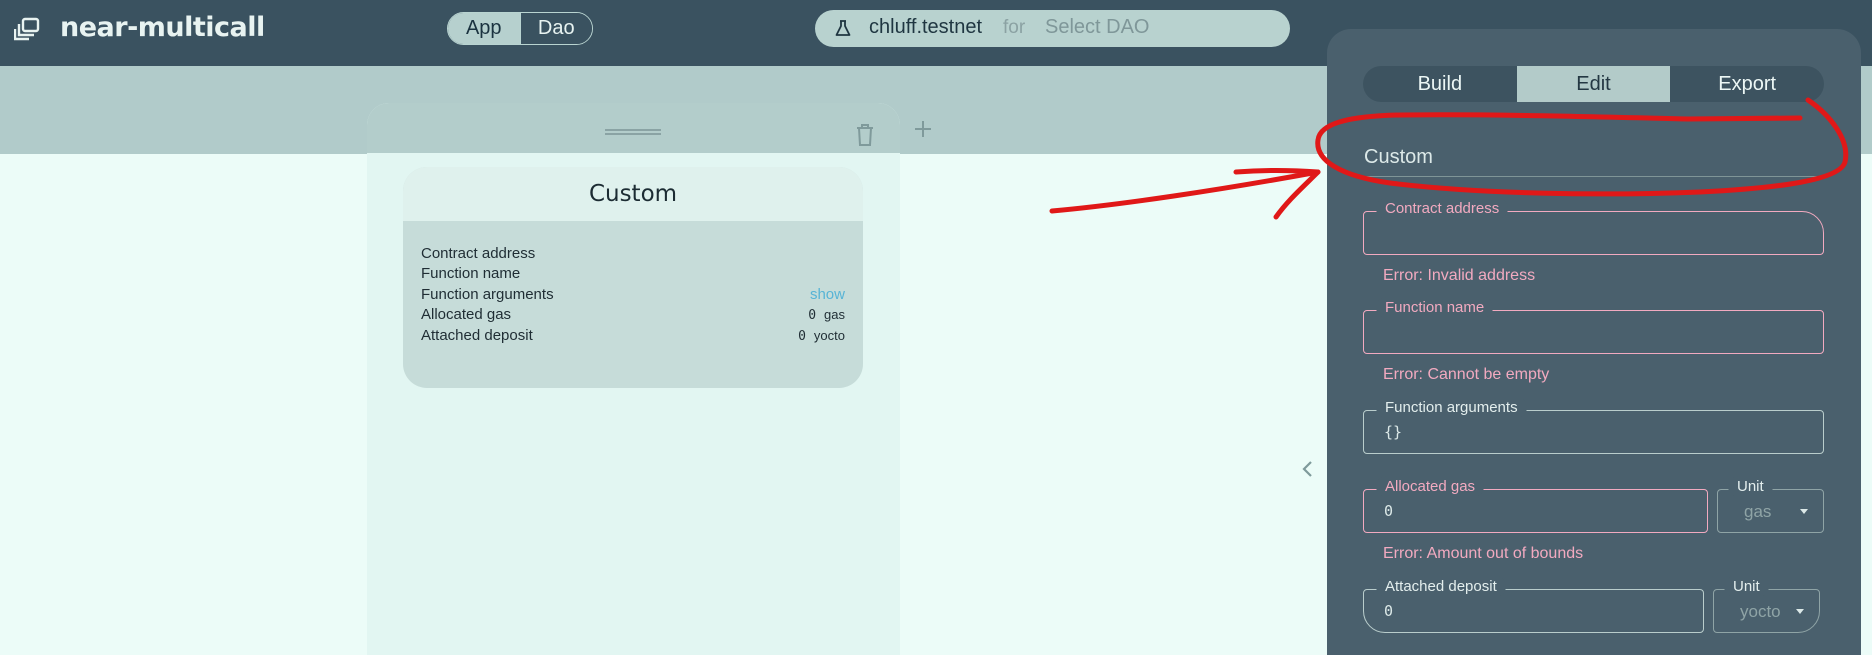 The image size is (1872, 655). What do you see at coordinates (1185, 191) in the screenshot?
I see `annotation-arrow-shaft` at bounding box center [1185, 191].